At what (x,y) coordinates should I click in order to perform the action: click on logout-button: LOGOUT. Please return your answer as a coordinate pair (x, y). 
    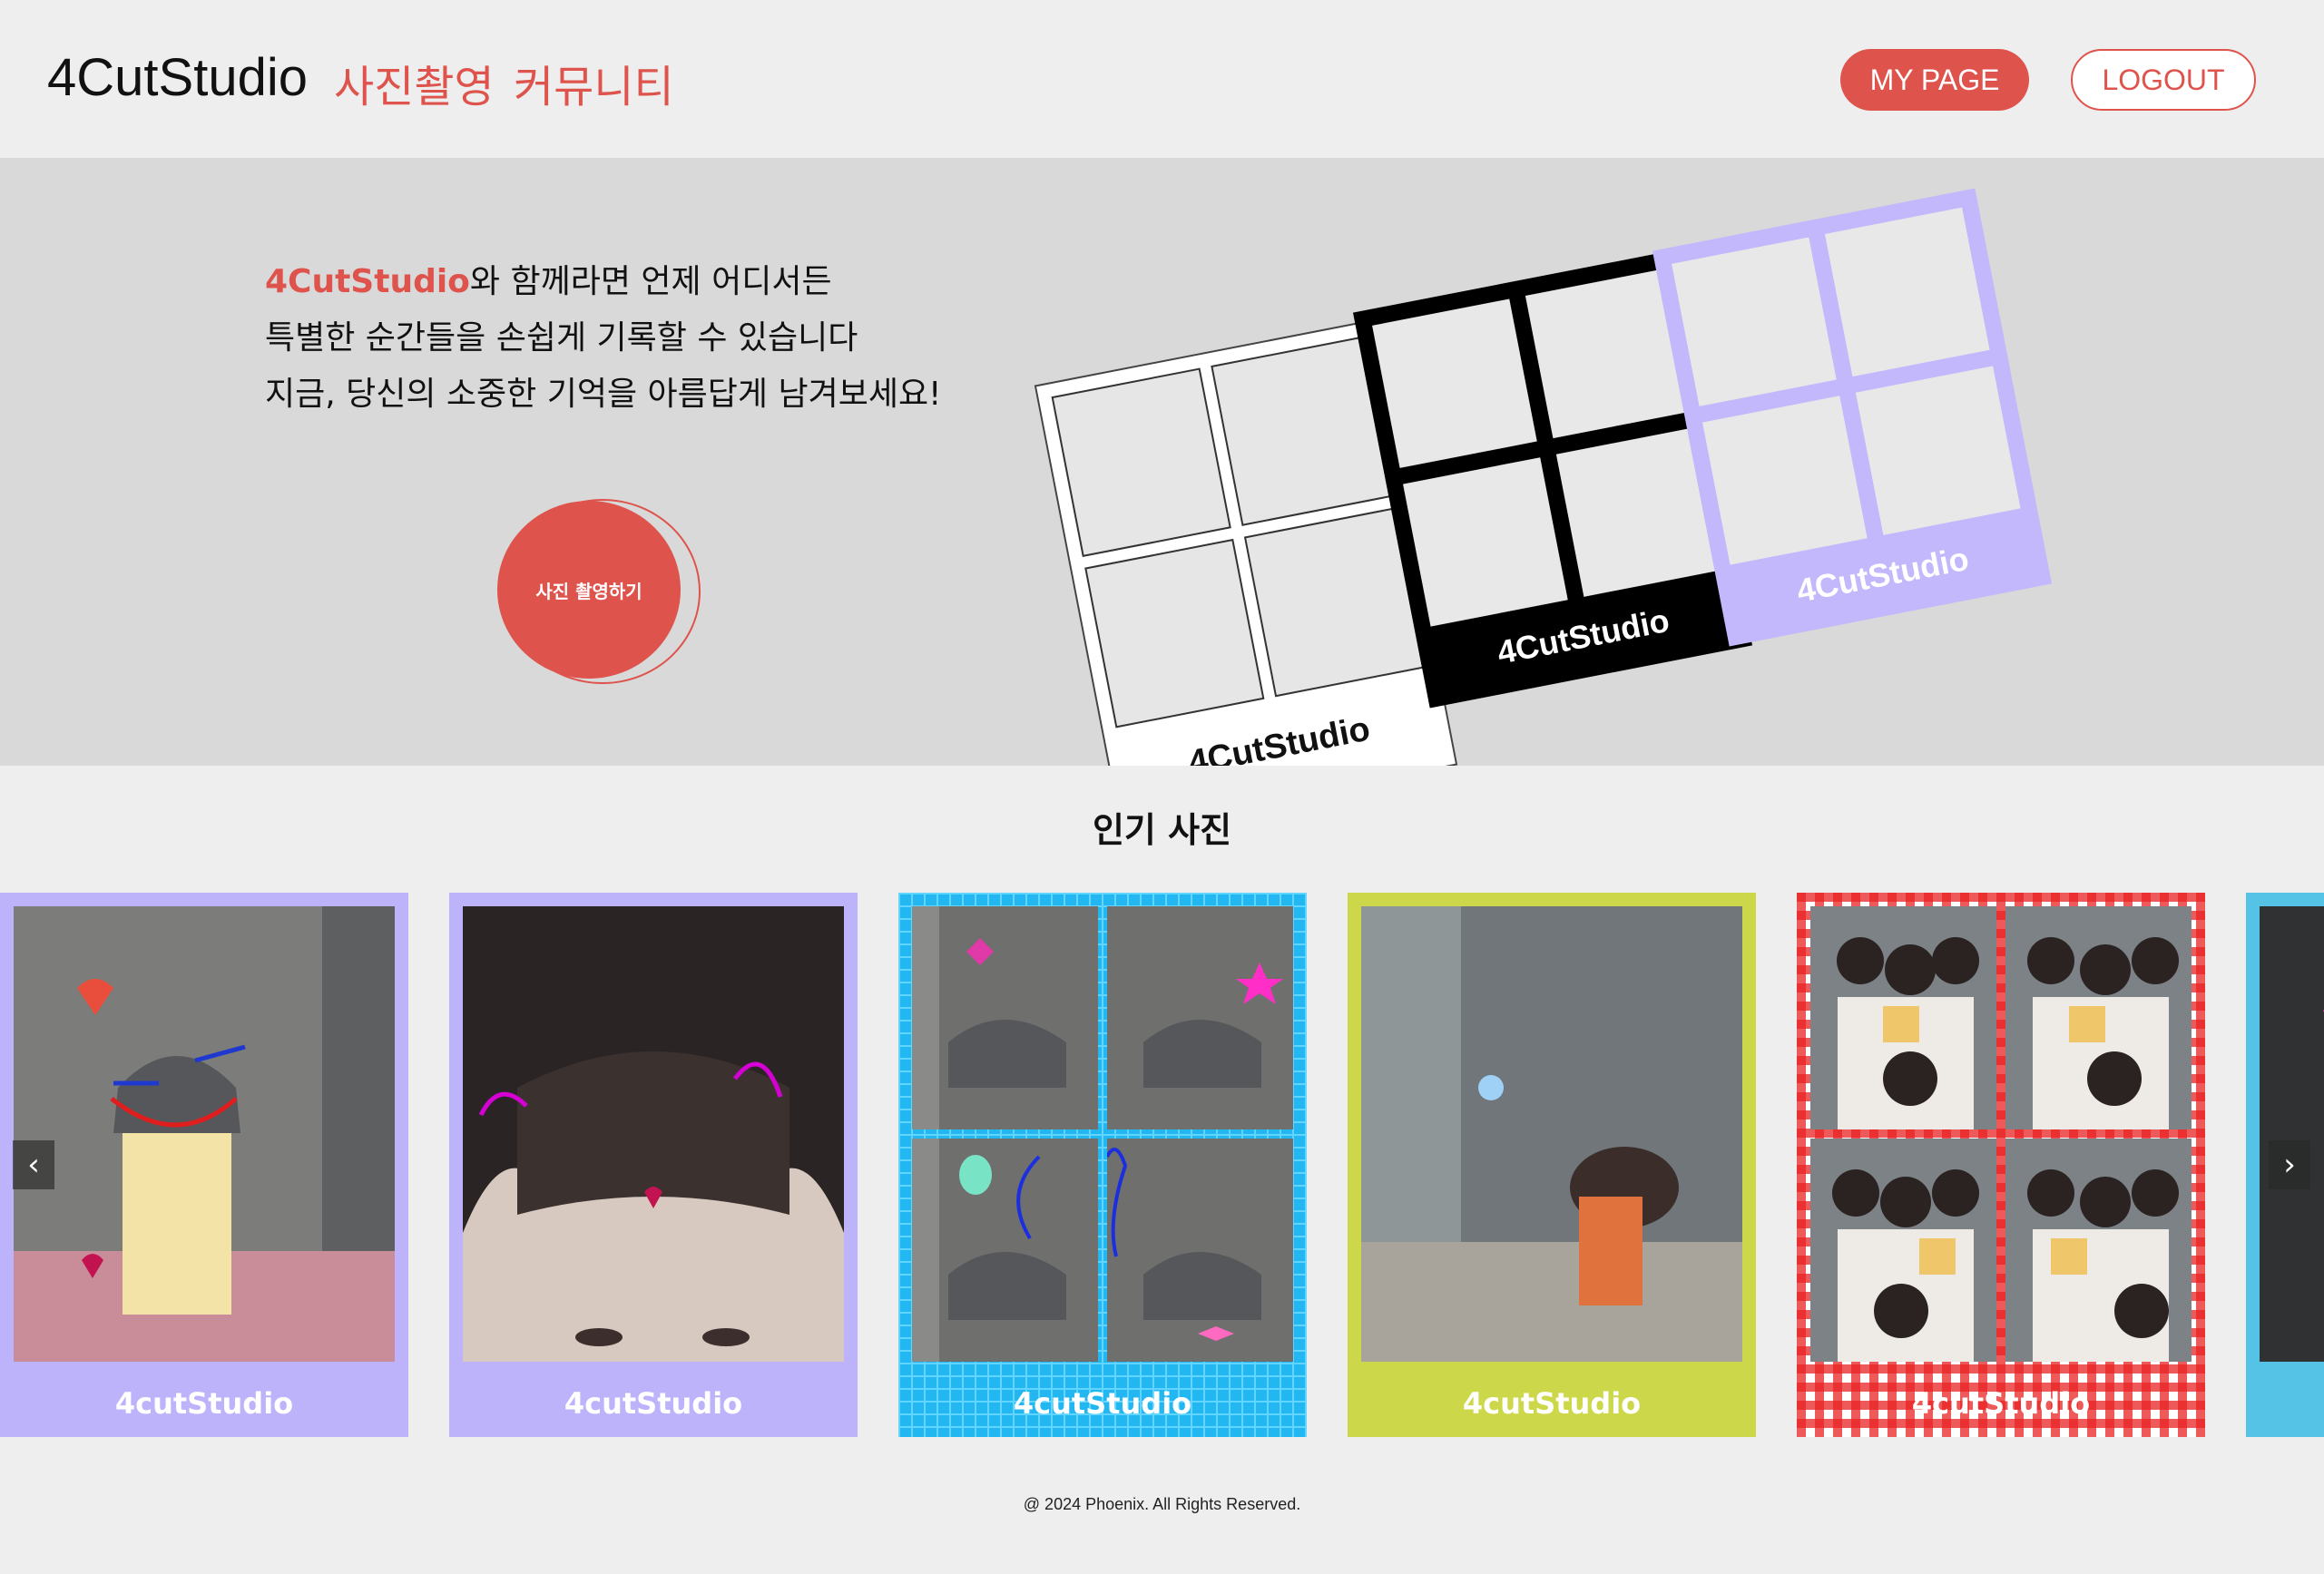
    Looking at the image, I should click on (2163, 80).